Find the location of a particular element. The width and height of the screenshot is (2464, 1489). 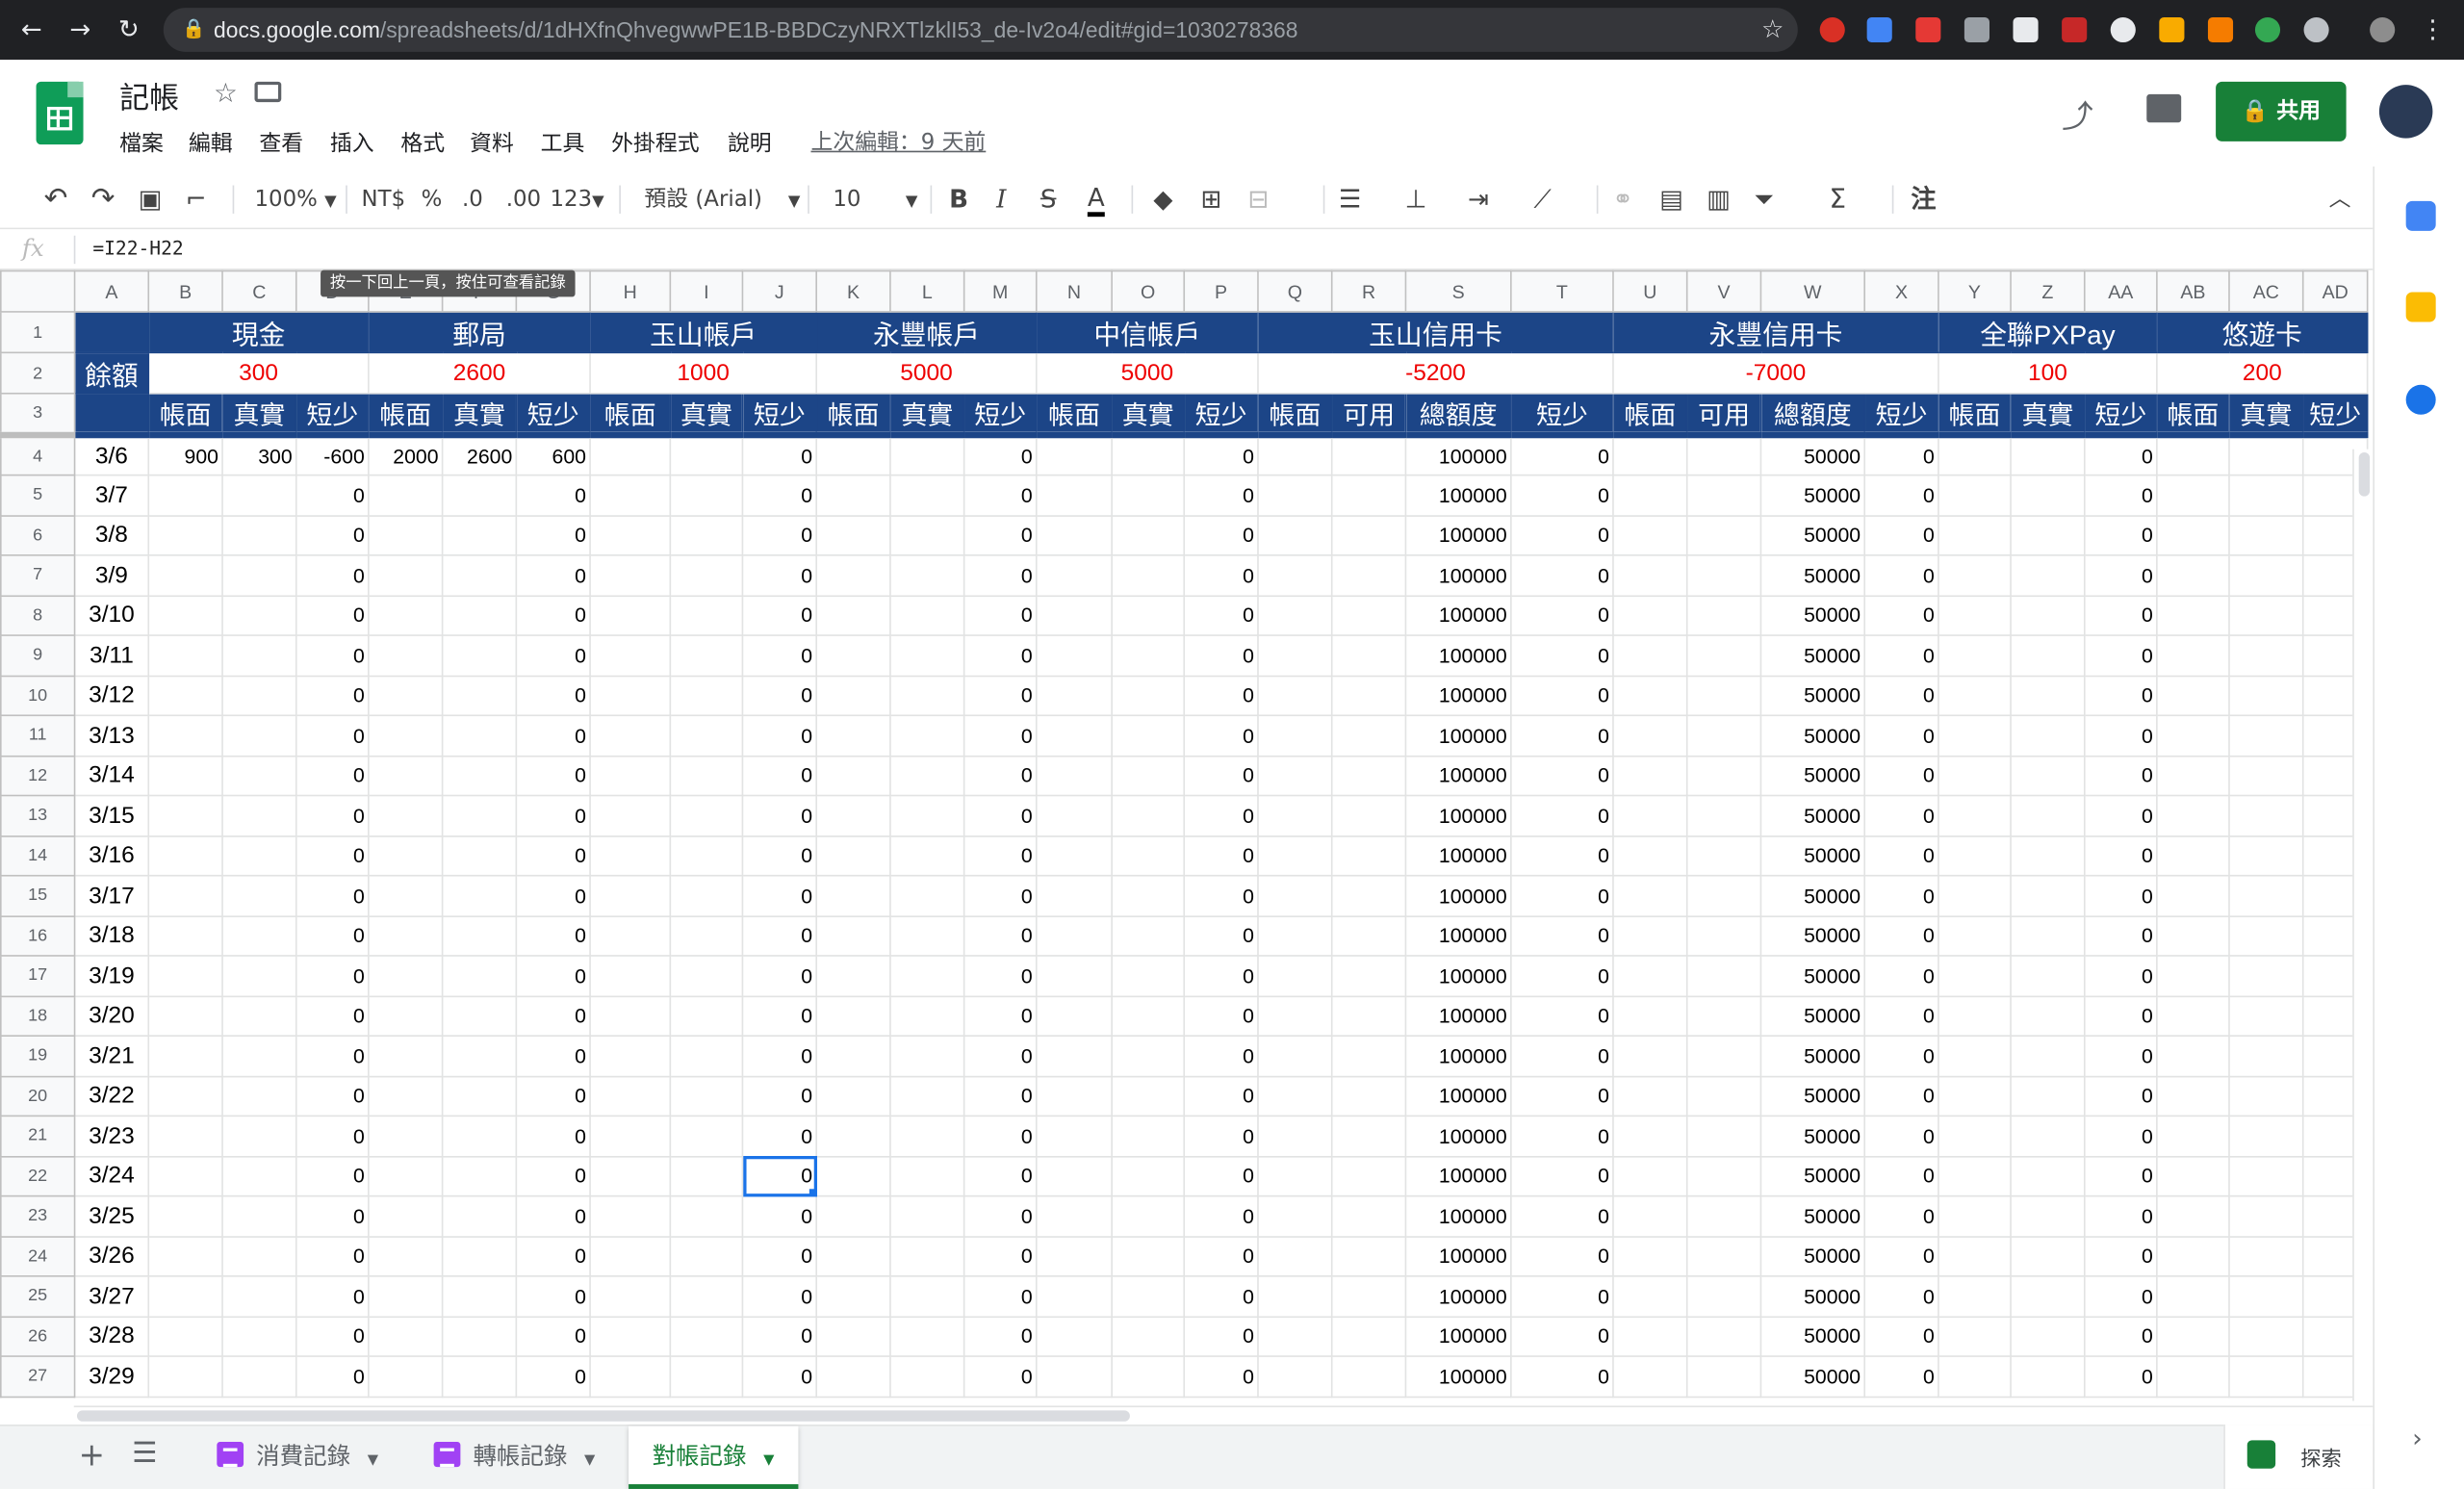

column-header: M is located at coordinates (1000, 291).